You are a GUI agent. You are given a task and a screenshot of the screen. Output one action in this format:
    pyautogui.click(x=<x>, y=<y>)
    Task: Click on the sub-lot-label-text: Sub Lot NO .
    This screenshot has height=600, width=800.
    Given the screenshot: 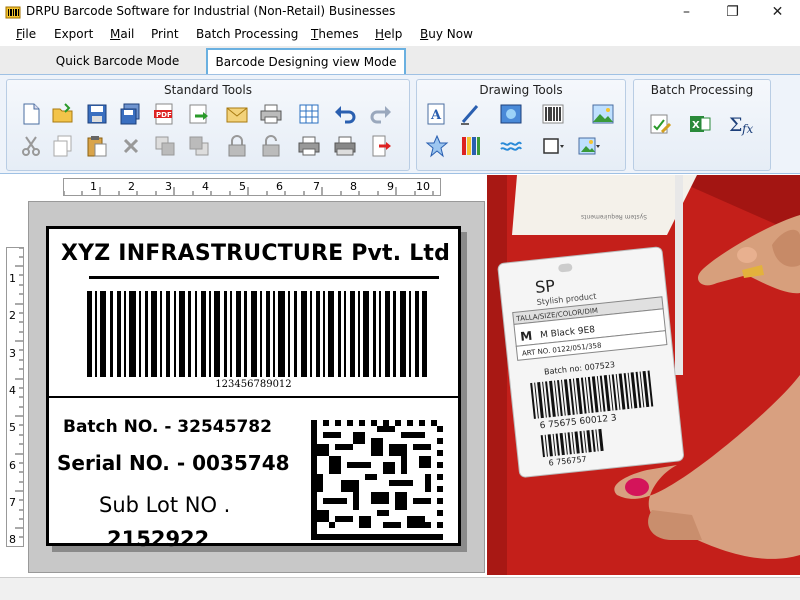 What is the action you would take?
    pyautogui.click(x=164, y=505)
    